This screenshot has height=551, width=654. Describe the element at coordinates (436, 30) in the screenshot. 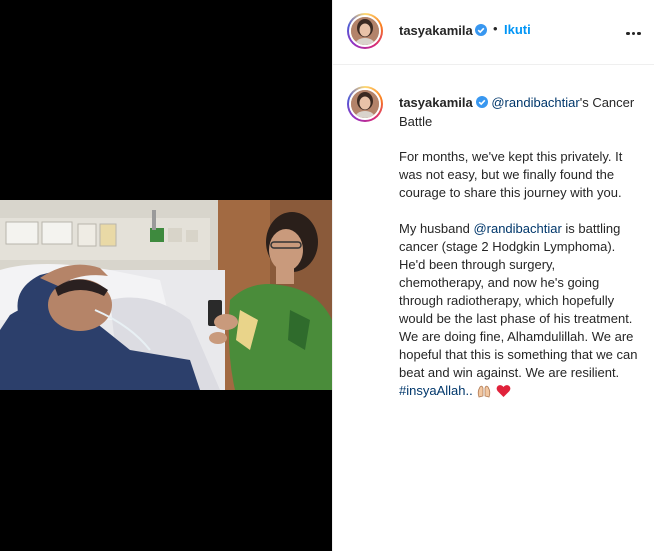

I see `header-username: tasyakamila` at that location.